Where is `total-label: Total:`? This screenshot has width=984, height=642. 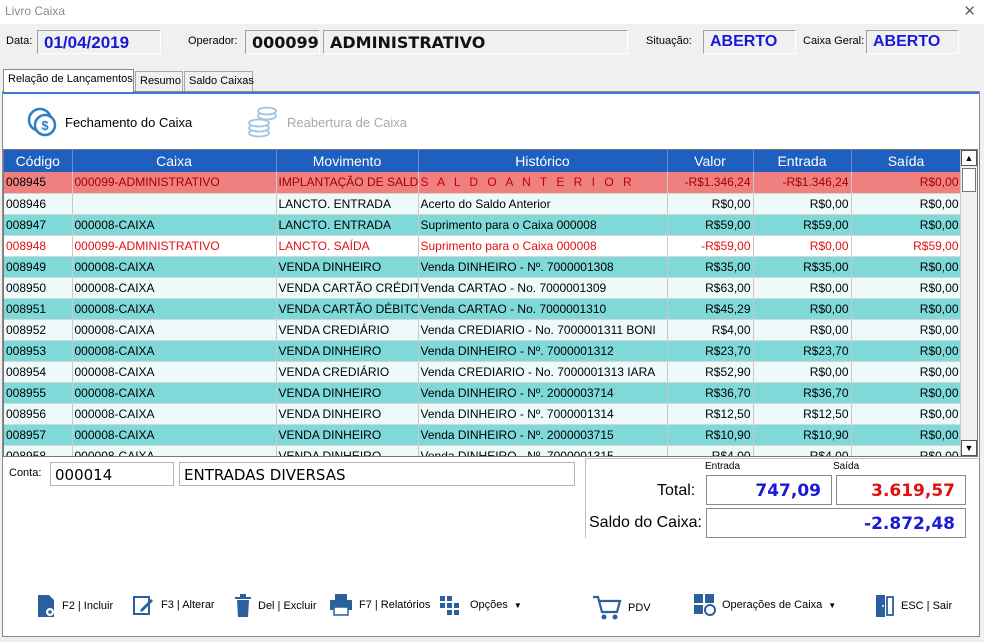 total-label: Total: is located at coordinates (676, 490).